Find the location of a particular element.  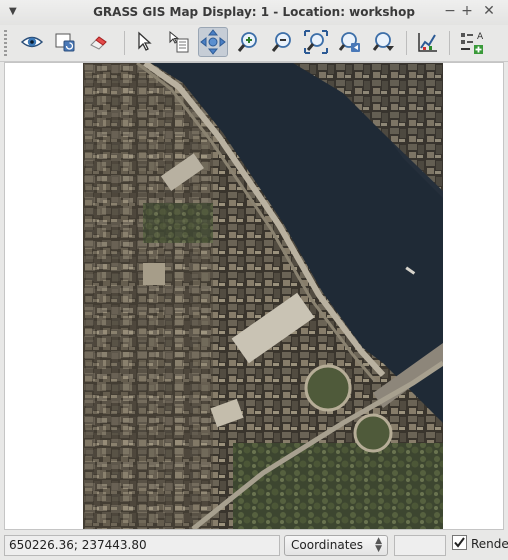

zoom-options-button is located at coordinates (384, 42).